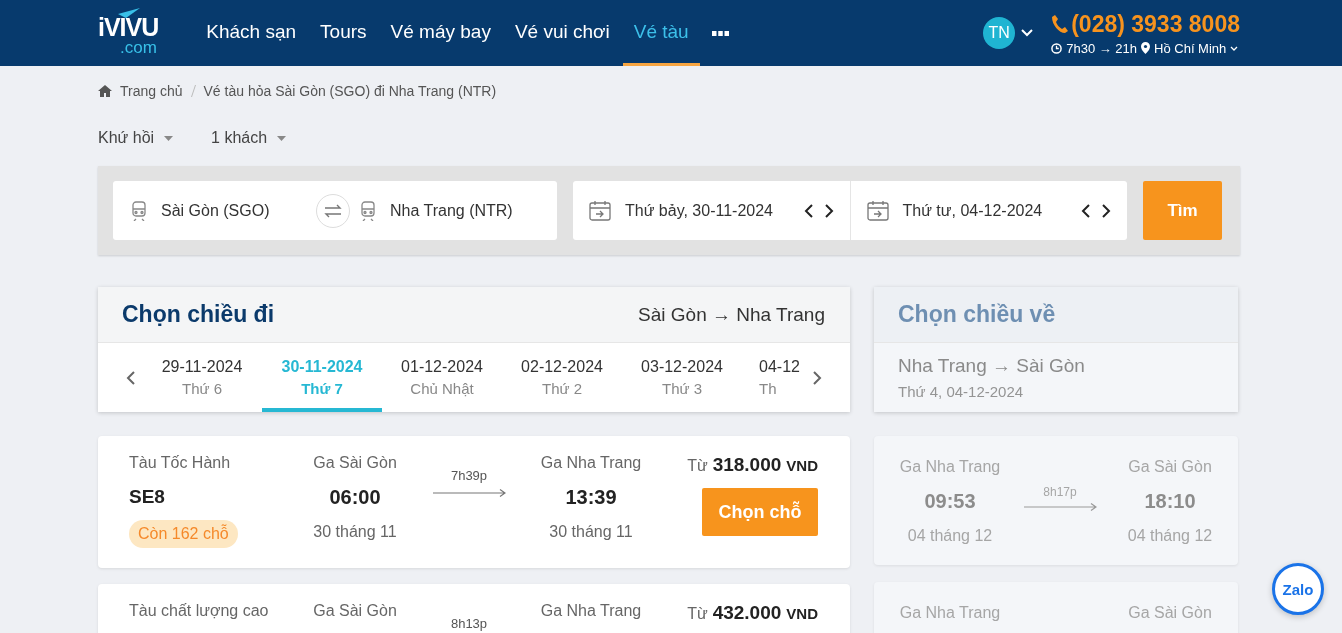 This screenshot has height=633, width=1342. I want to click on dropdown: 1 khách, so click(249, 138).